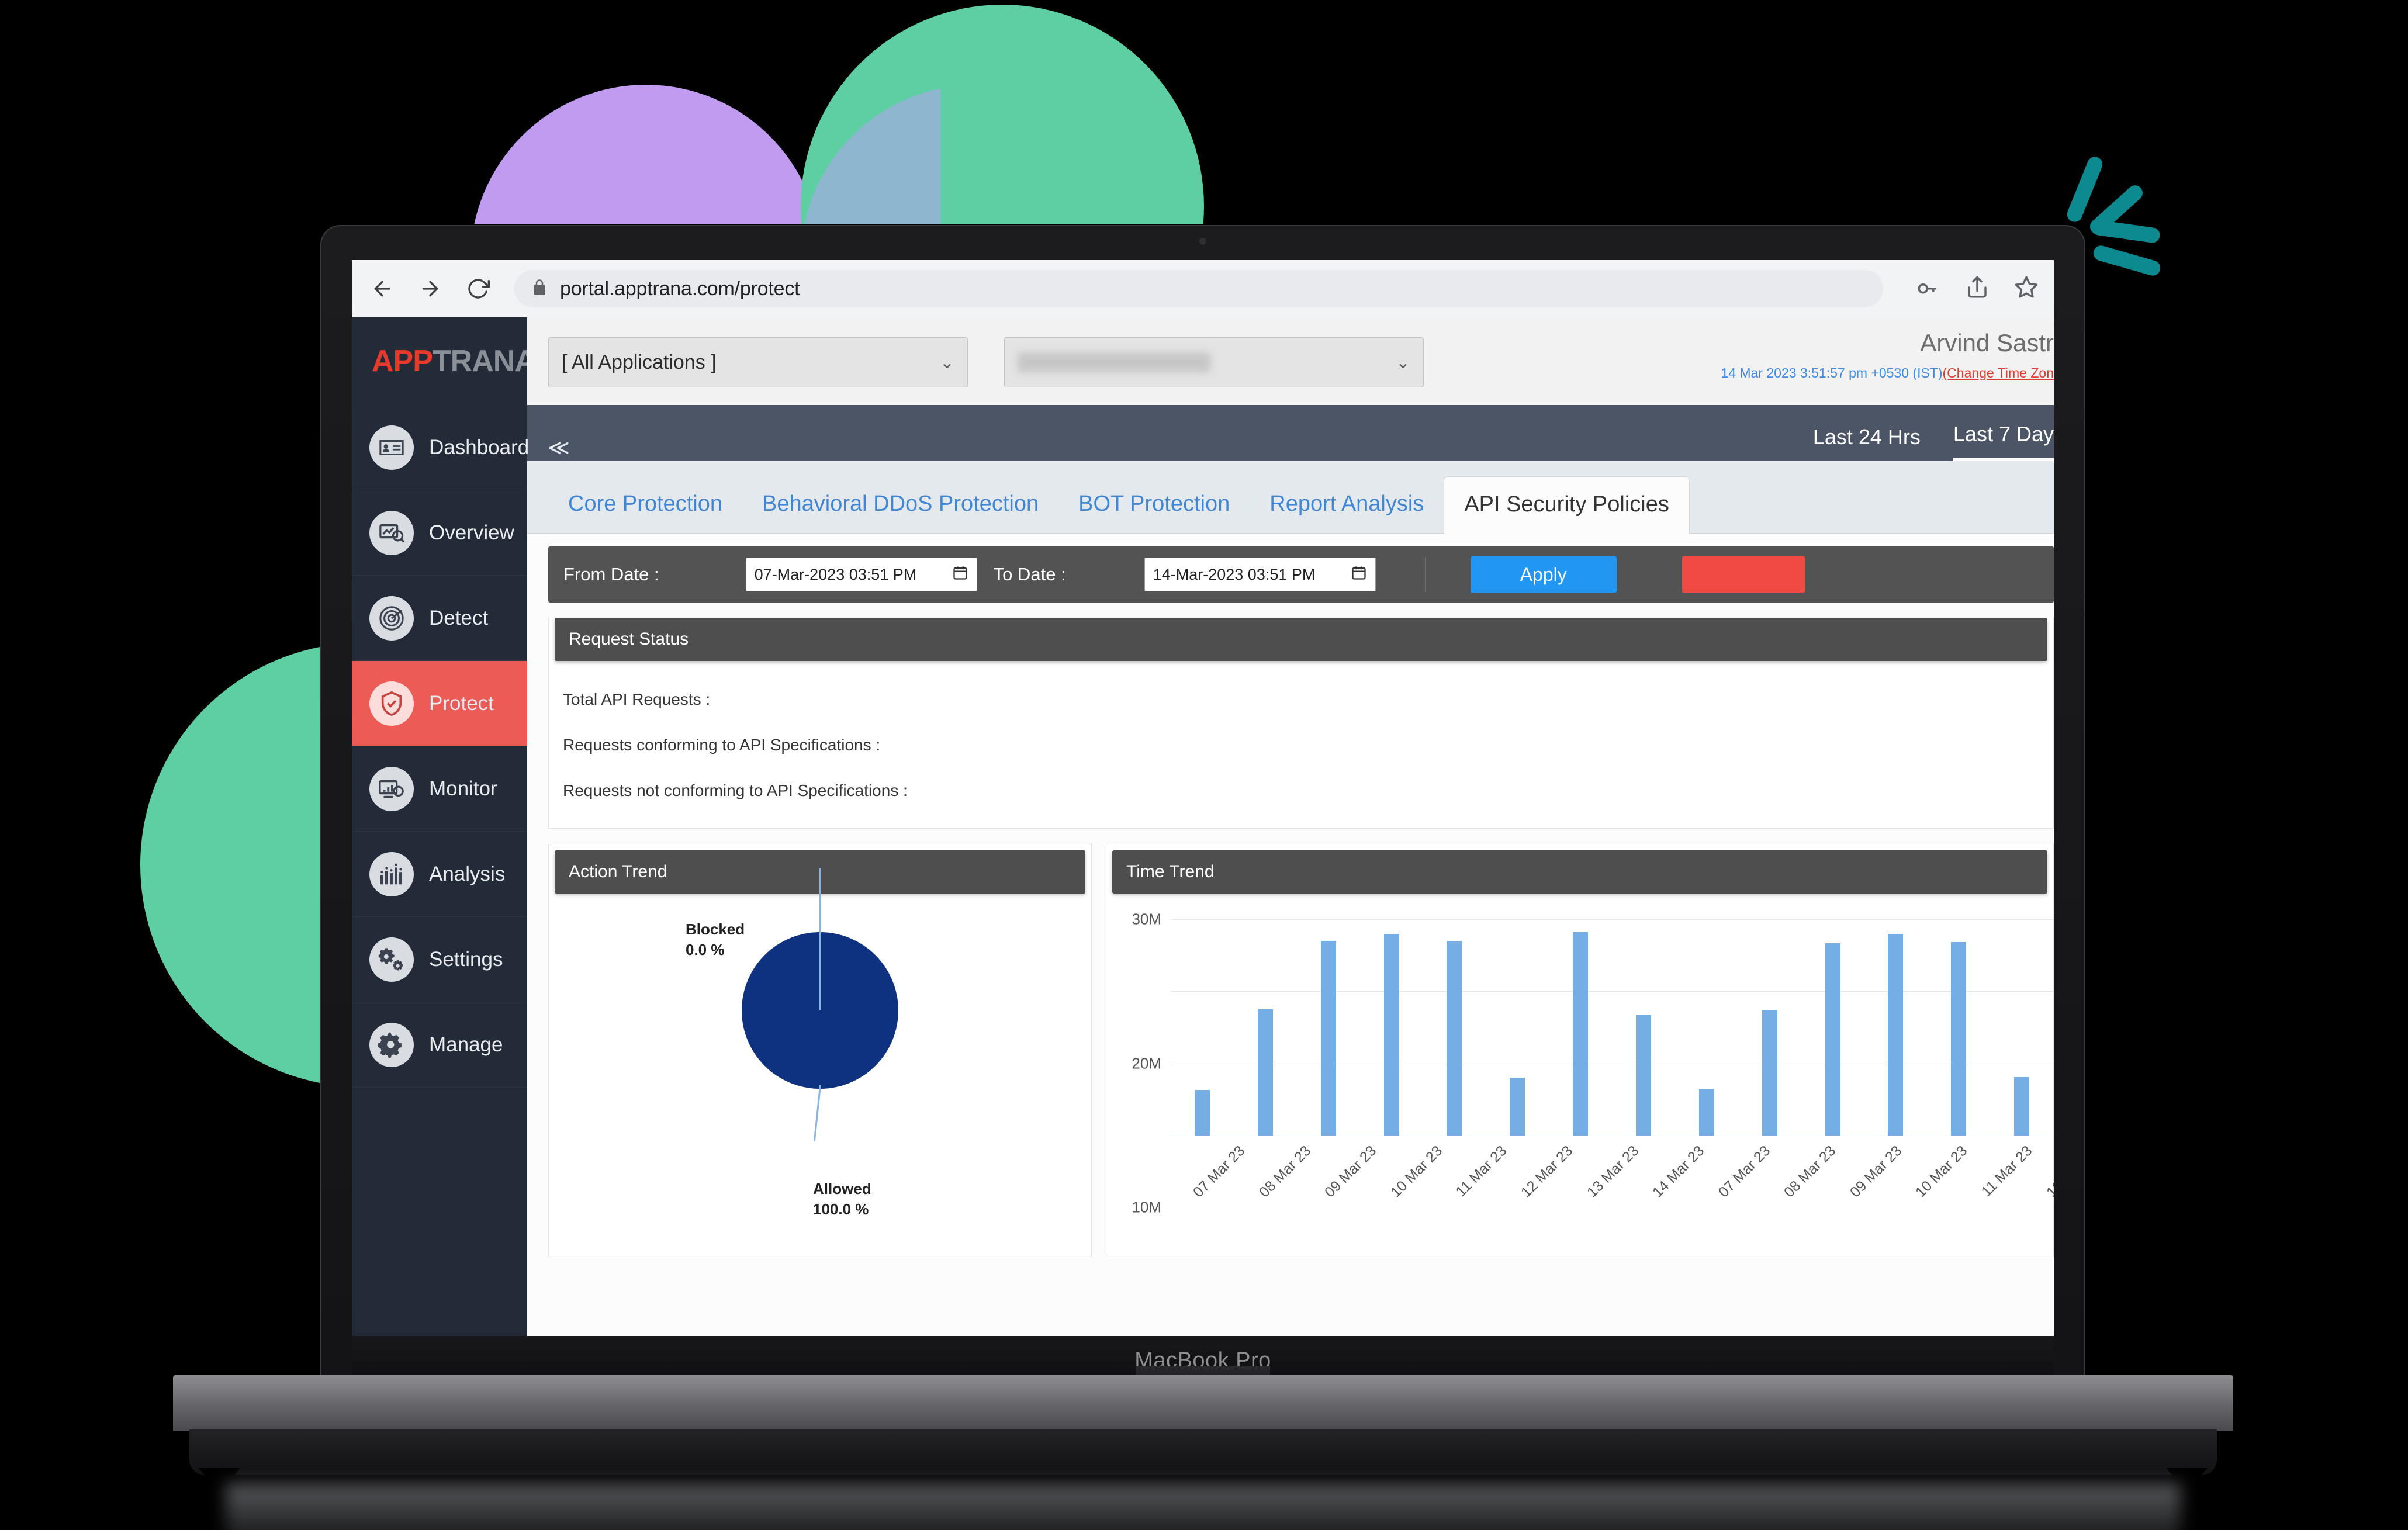  Describe the element at coordinates (1546, 1172) in the screenshot. I see `x-axis-tick-label: 12 Mar 23` at that location.